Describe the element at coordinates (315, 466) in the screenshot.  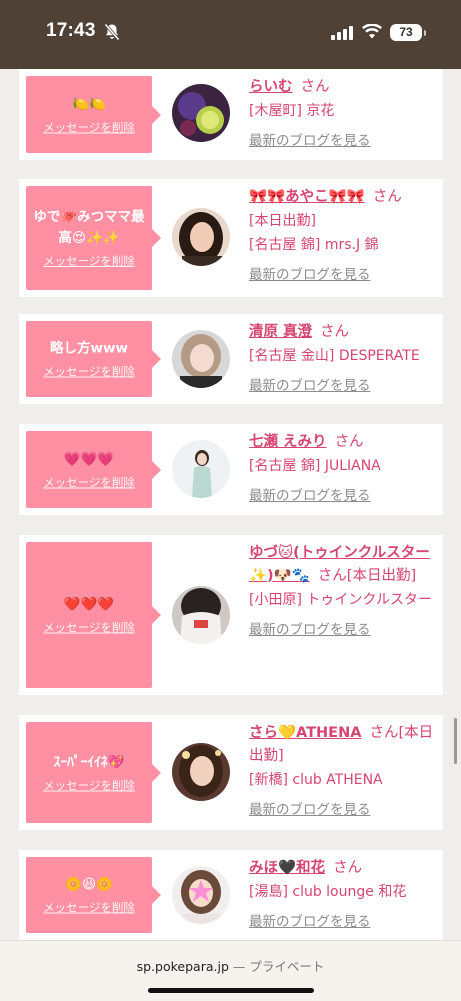
I see `shop-line: [名古屋 錦] JULIANA` at that location.